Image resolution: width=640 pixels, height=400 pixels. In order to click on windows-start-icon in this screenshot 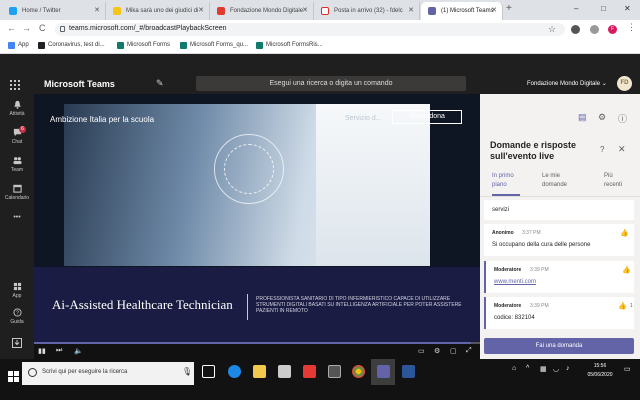, I will do `click(13, 376)`.